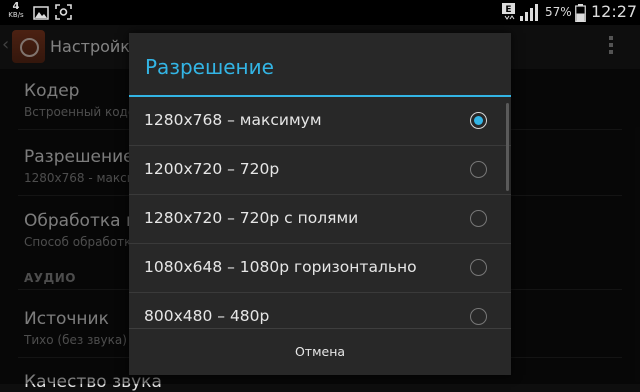 The image size is (640, 392). What do you see at coordinates (478, 120) in the screenshot?
I see `radio-selected-icon` at bounding box center [478, 120].